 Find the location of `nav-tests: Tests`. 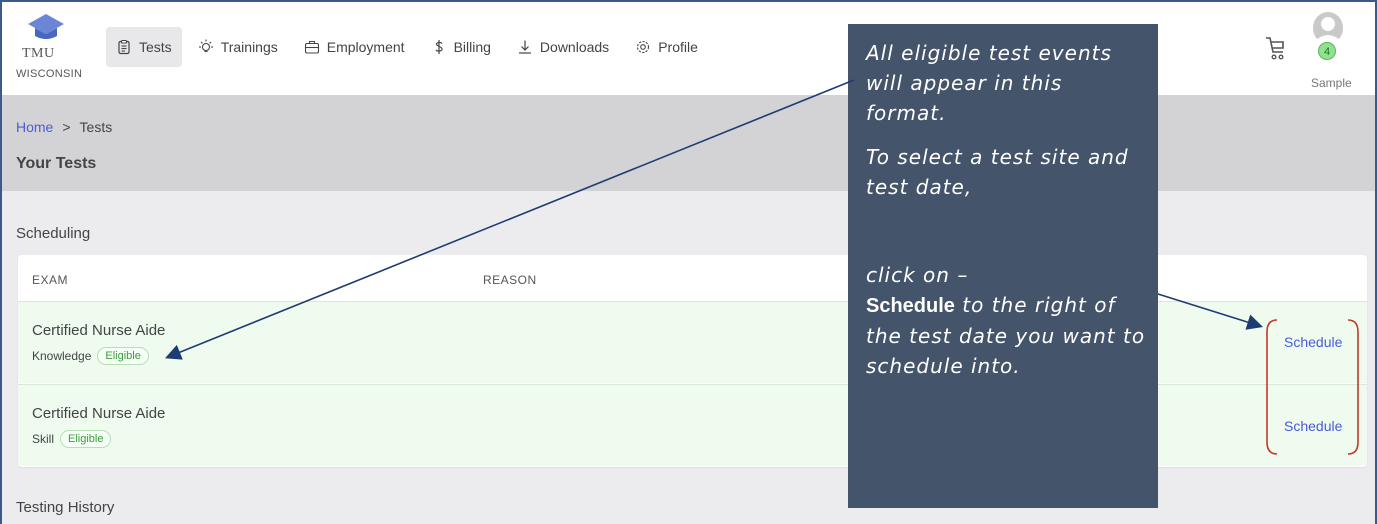

nav-tests: Tests is located at coordinates (144, 47).